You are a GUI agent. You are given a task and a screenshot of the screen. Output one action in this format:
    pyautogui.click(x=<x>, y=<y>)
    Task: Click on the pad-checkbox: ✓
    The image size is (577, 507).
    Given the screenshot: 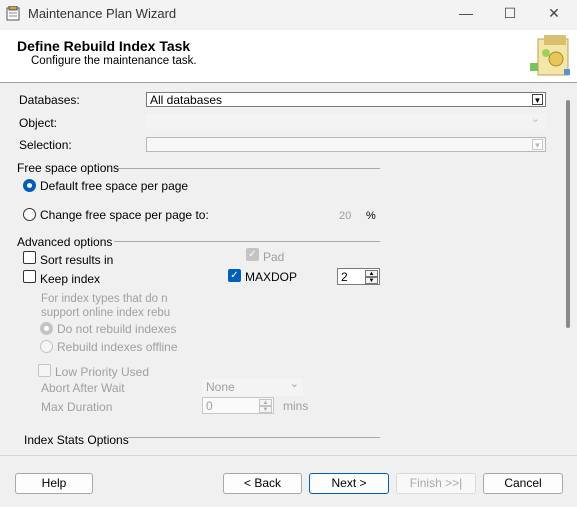 What is the action you would take?
    pyautogui.click(x=252, y=254)
    